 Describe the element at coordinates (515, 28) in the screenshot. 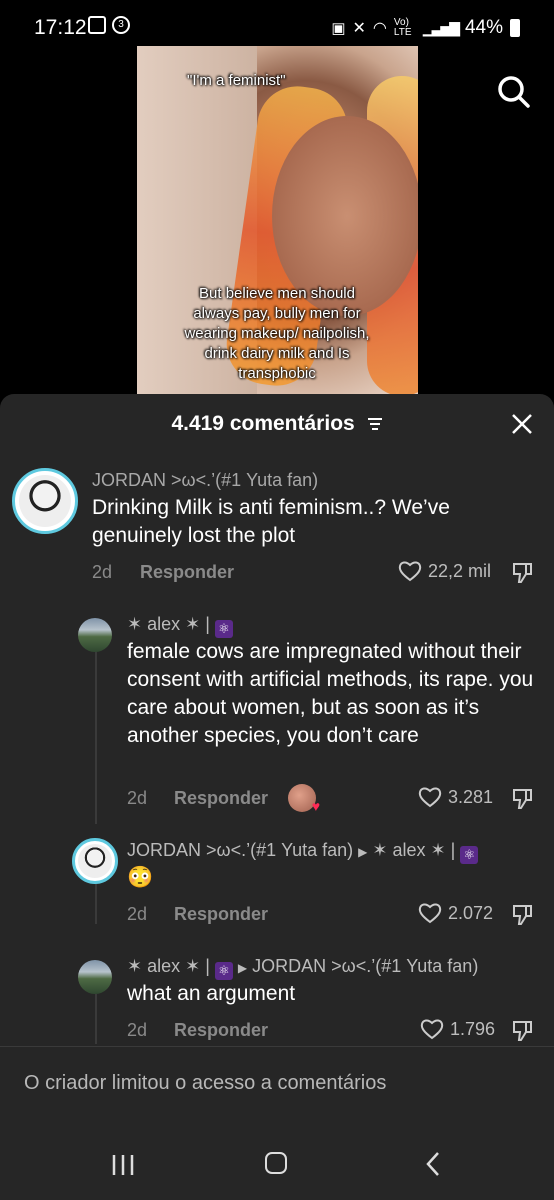

I see `battery-icon` at that location.